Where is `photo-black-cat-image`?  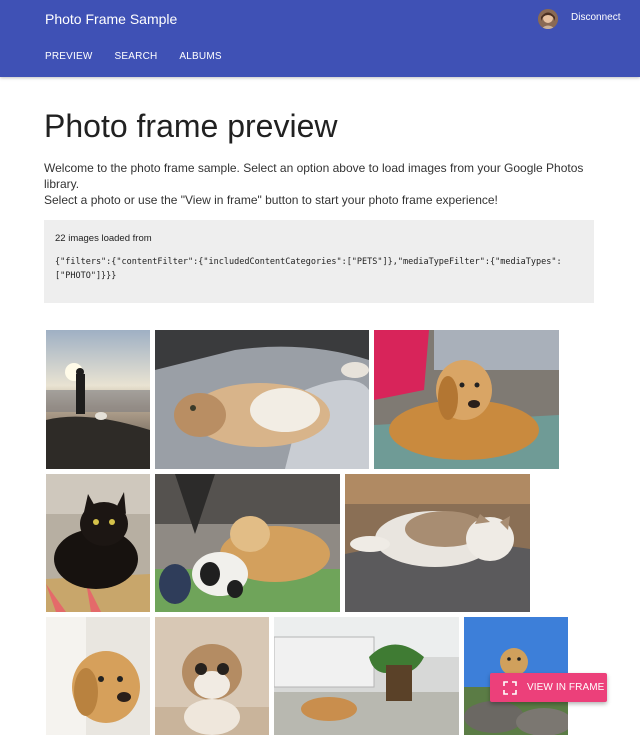
photo-black-cat-image is located at coordinates (98, 543).